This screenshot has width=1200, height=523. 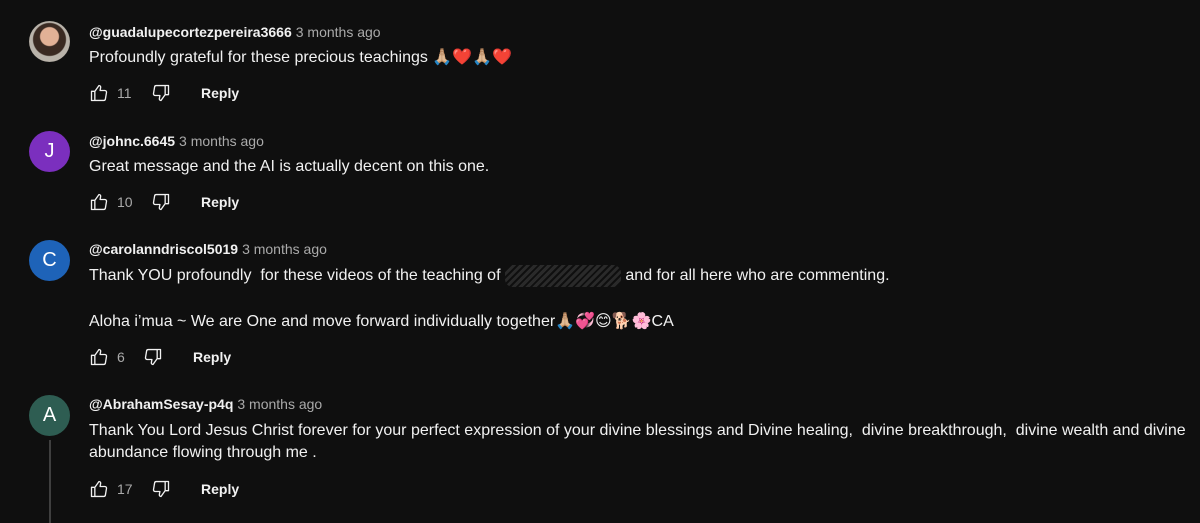 What do you see at coordinates (49, 151) in the screenshot?
I see `avatar: J` at bounding box center [49, 151].